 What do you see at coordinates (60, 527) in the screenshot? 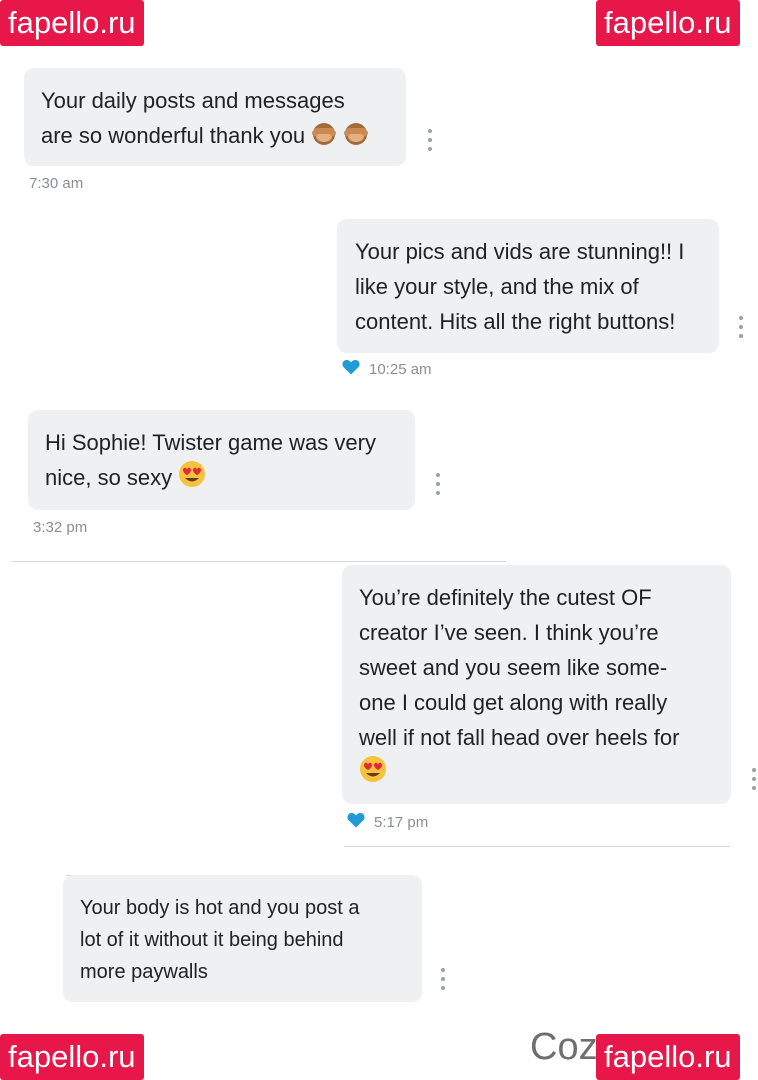
I see `message-time-3: 3:32 pm` at bounding box center [60, 527].